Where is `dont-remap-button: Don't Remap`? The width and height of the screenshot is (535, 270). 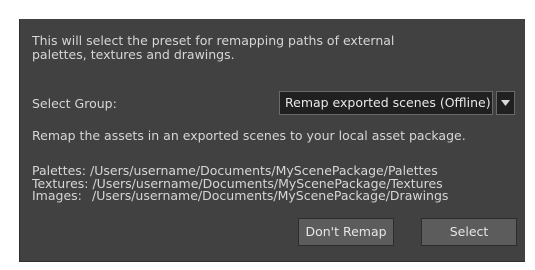
dont-remap-button: Don't Remap is located at coordinates (346, 232).